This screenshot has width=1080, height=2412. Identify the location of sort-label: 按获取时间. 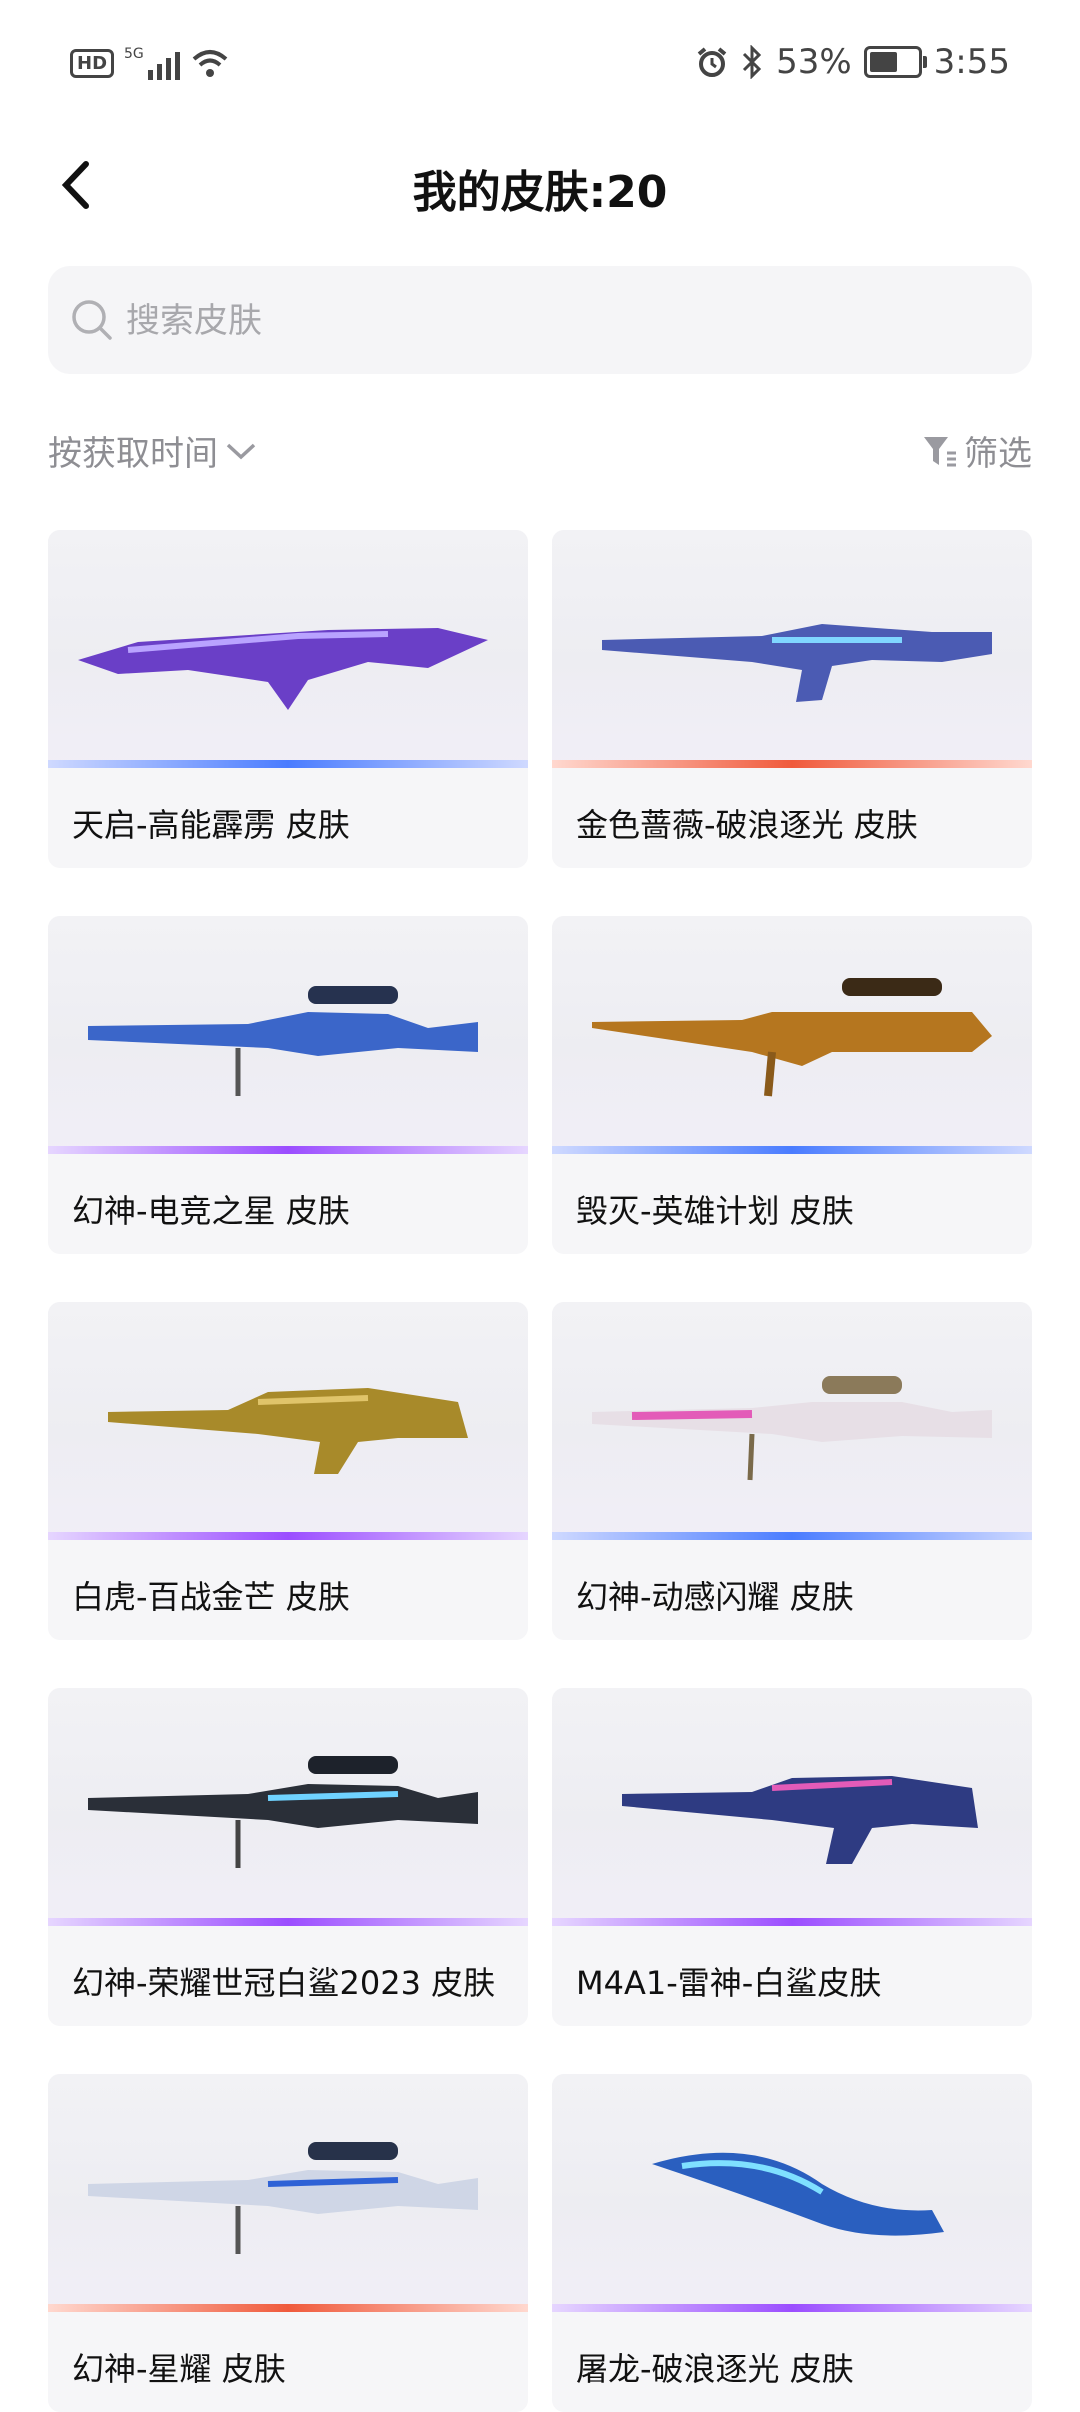
(133, 454).